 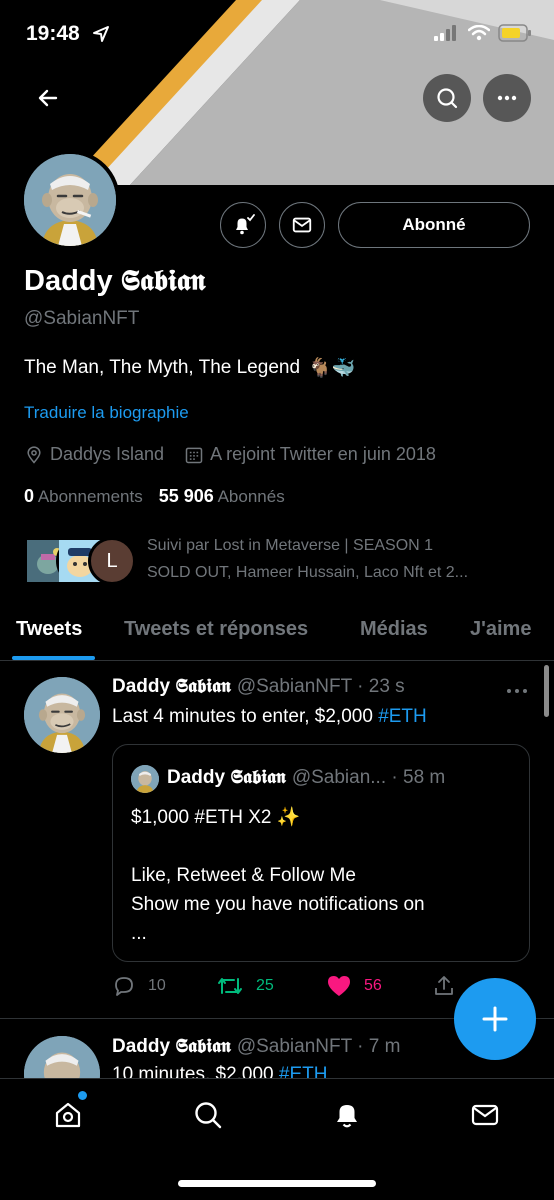 What do you see at coordinates (162, 367) in the screenshot?
I see `bio-text: The Man, The Myth, The Legend` at bounding box center [162, 367].